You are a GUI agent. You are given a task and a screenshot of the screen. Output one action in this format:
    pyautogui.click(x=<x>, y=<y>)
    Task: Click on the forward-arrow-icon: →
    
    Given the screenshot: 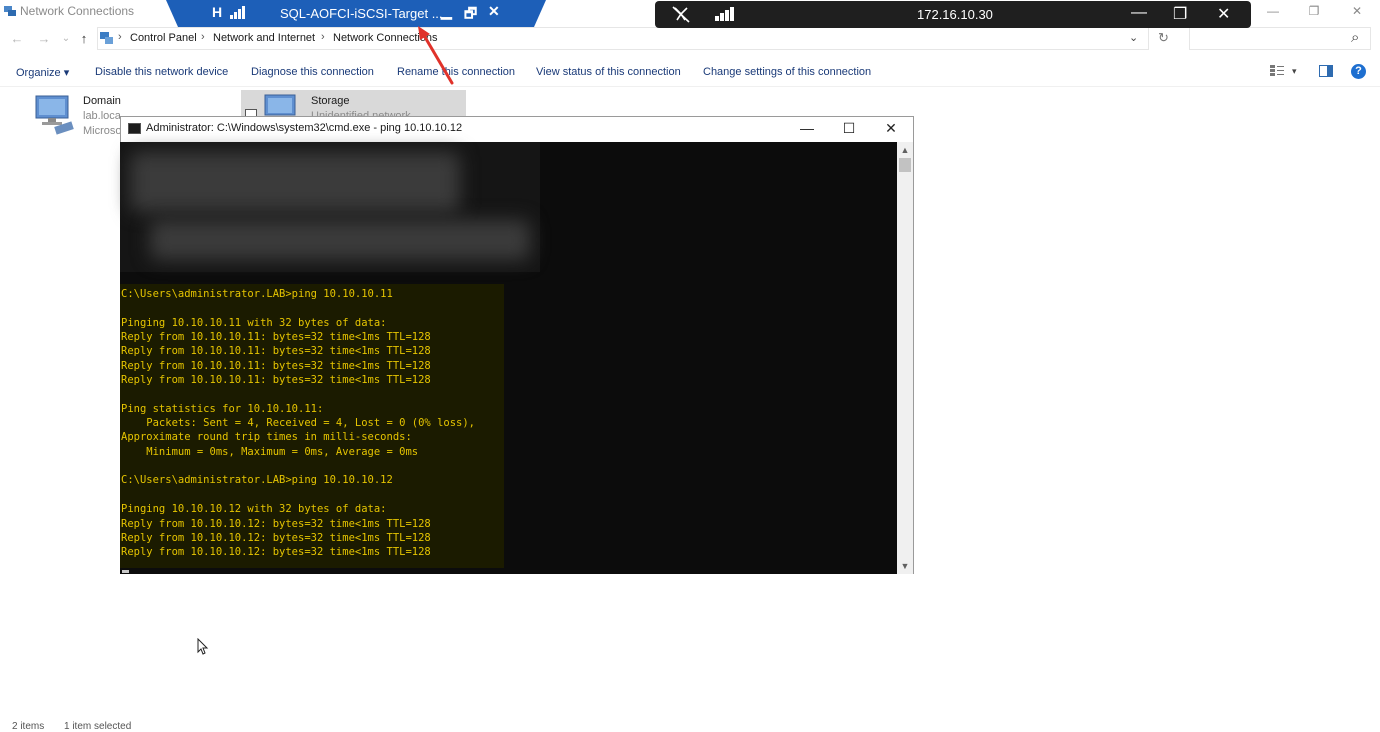 What is the action you would take?
    pyautogui.click(x=44, y=39)
    